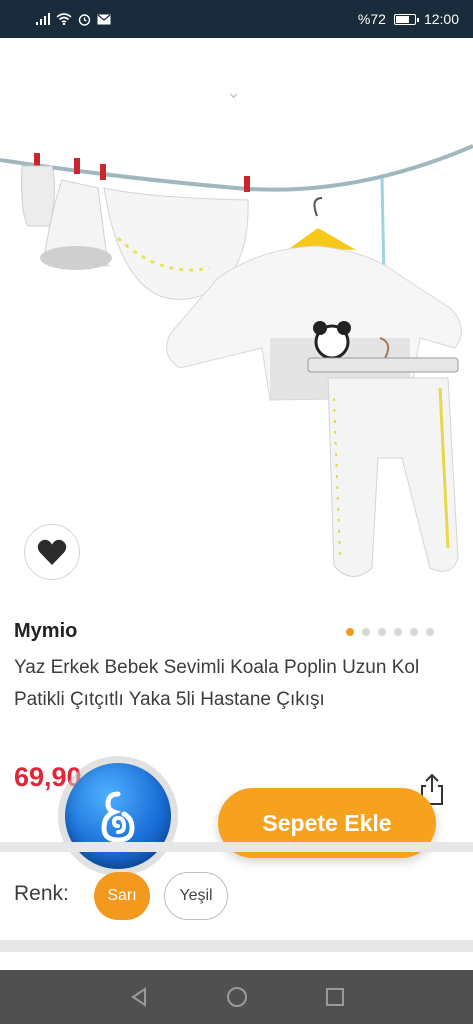 This screenshot has width=473, height=1024. I want to click on color-option-yesil: Yeşil, so click(196, 896).